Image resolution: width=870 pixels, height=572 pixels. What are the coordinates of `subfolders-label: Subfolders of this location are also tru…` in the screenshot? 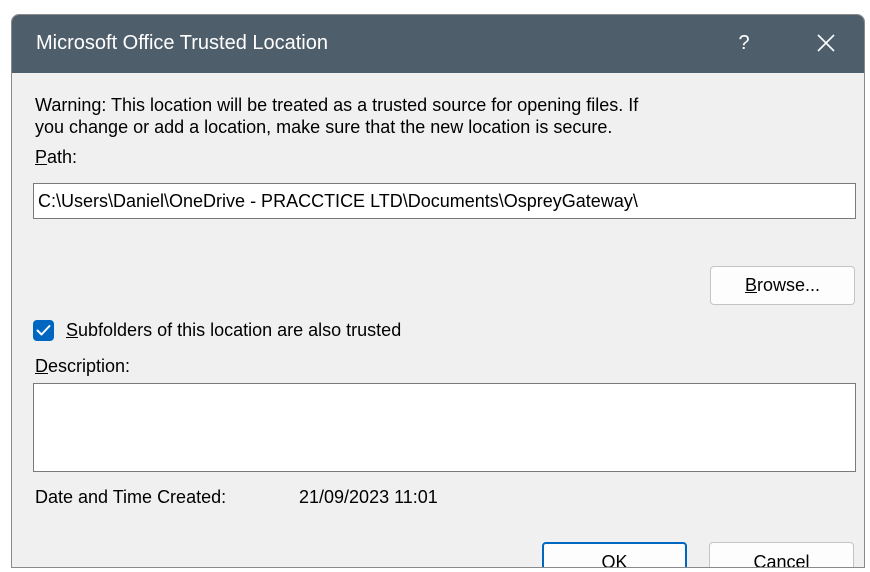 It's located at (233, 330).